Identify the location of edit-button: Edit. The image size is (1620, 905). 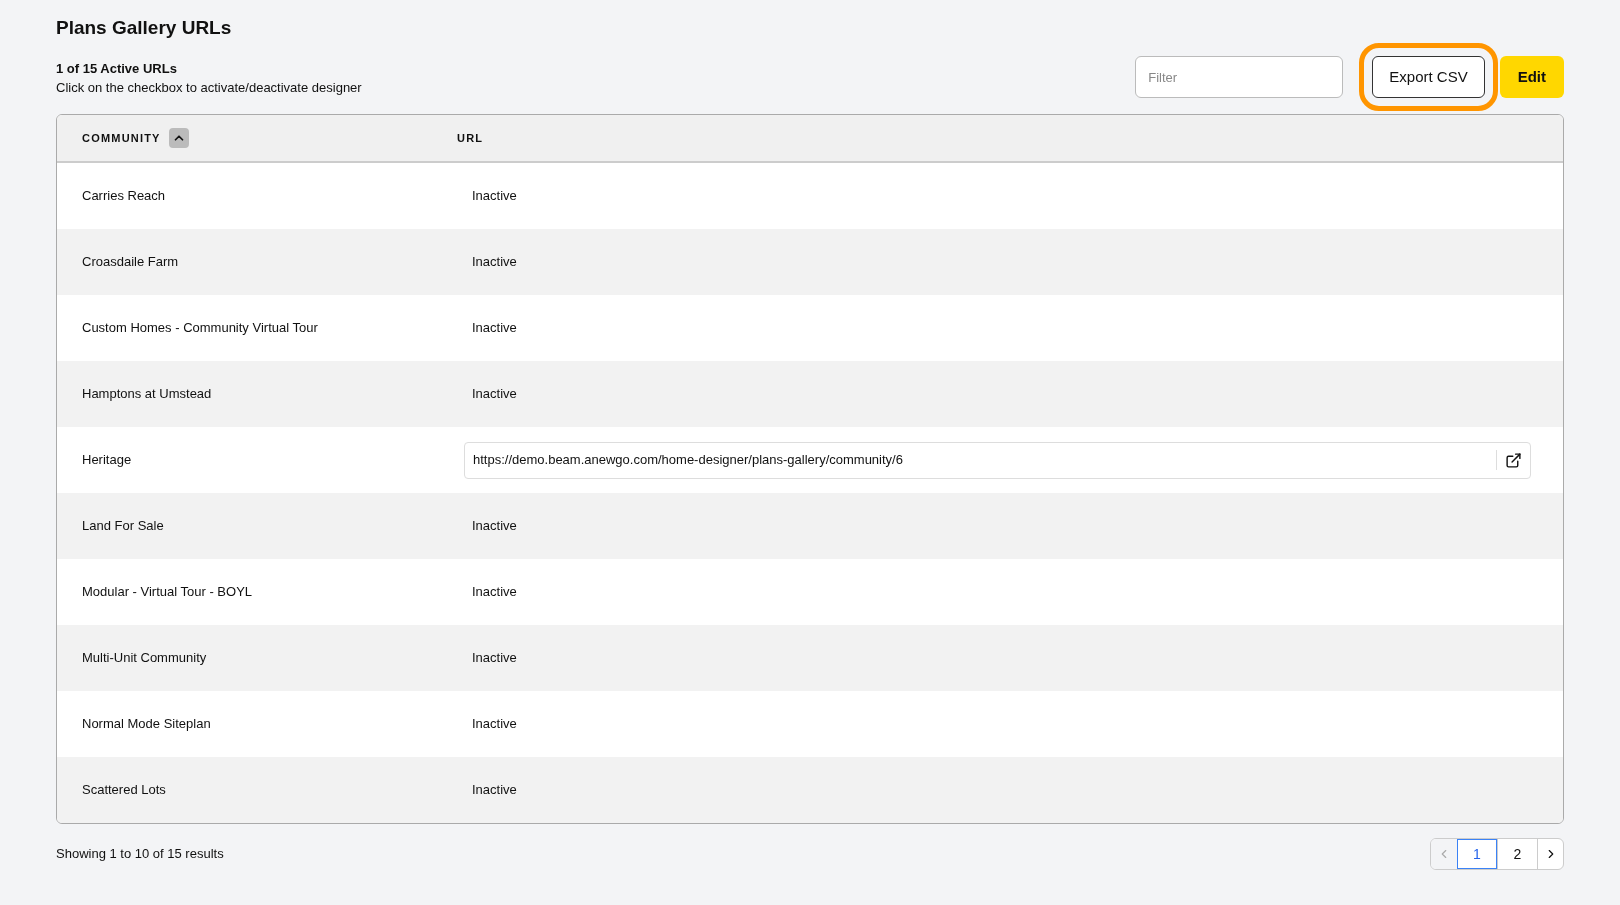
(1531, 77).